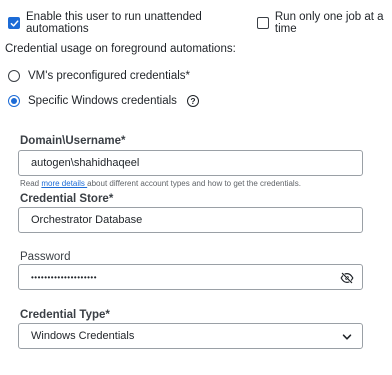 This screenshot has height=375, width=392. Describe the element at coordinates (64, 183) in the screenshot. I see `more-details-link: more details` at that location.